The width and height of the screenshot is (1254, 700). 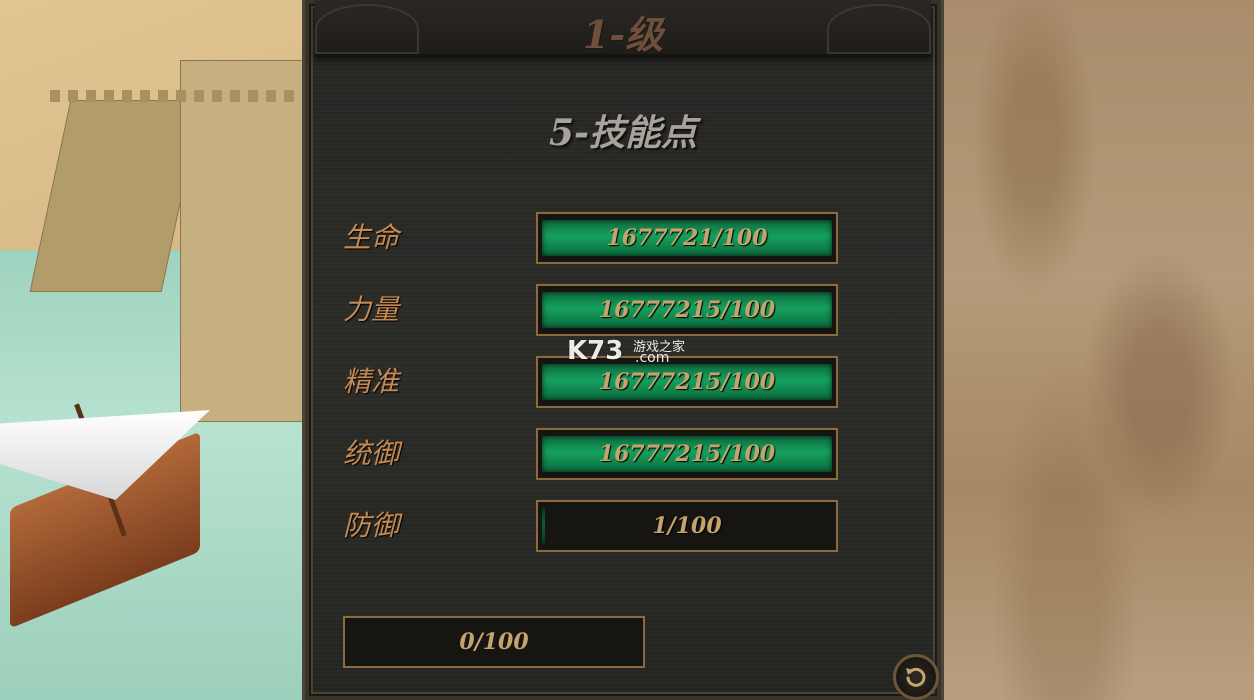 I want to click on stat-bar-defense: 1/100, so click(x=687, y=526).